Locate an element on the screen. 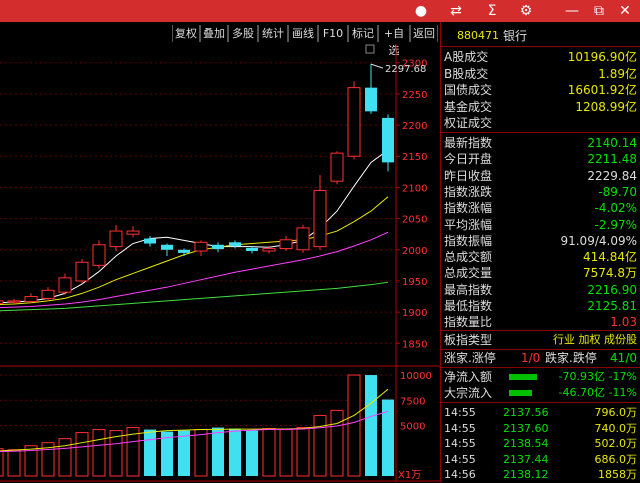  index-info-row-value: 7574.8万 is located at coordinates (610, 273).